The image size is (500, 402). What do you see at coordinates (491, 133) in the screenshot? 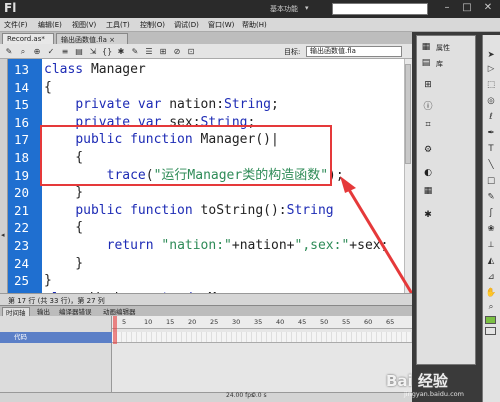
I see `pen-tool-icon: ✒` at bounding box center [491, 133].